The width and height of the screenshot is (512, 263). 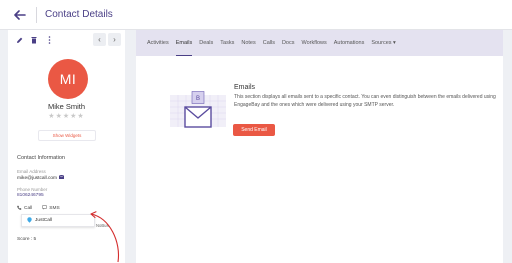 What do you see at coordinates (31, 171) in the screenshot?
I see `email-label: Email Address` at bounding box center [31, 171].